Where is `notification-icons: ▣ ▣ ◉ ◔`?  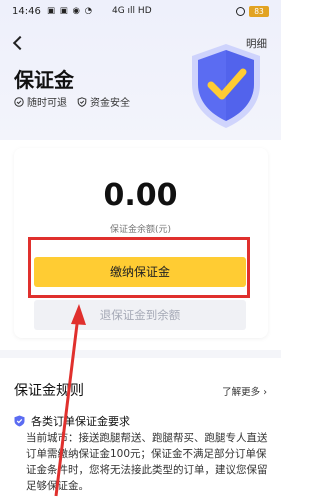 notification-icons: ▣ ▣ ◉ ◔ is located at coordinates (70, 11).